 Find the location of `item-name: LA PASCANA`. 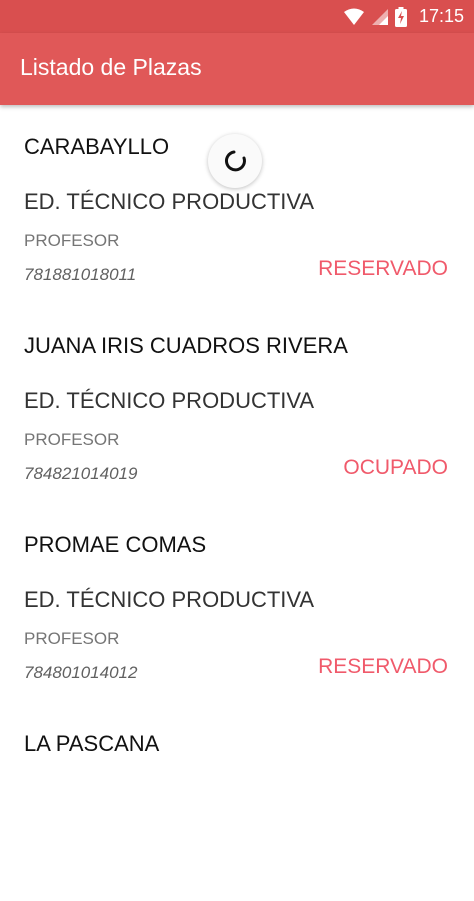

item-name: LA PASCANA is located at coordinates (92, 743).